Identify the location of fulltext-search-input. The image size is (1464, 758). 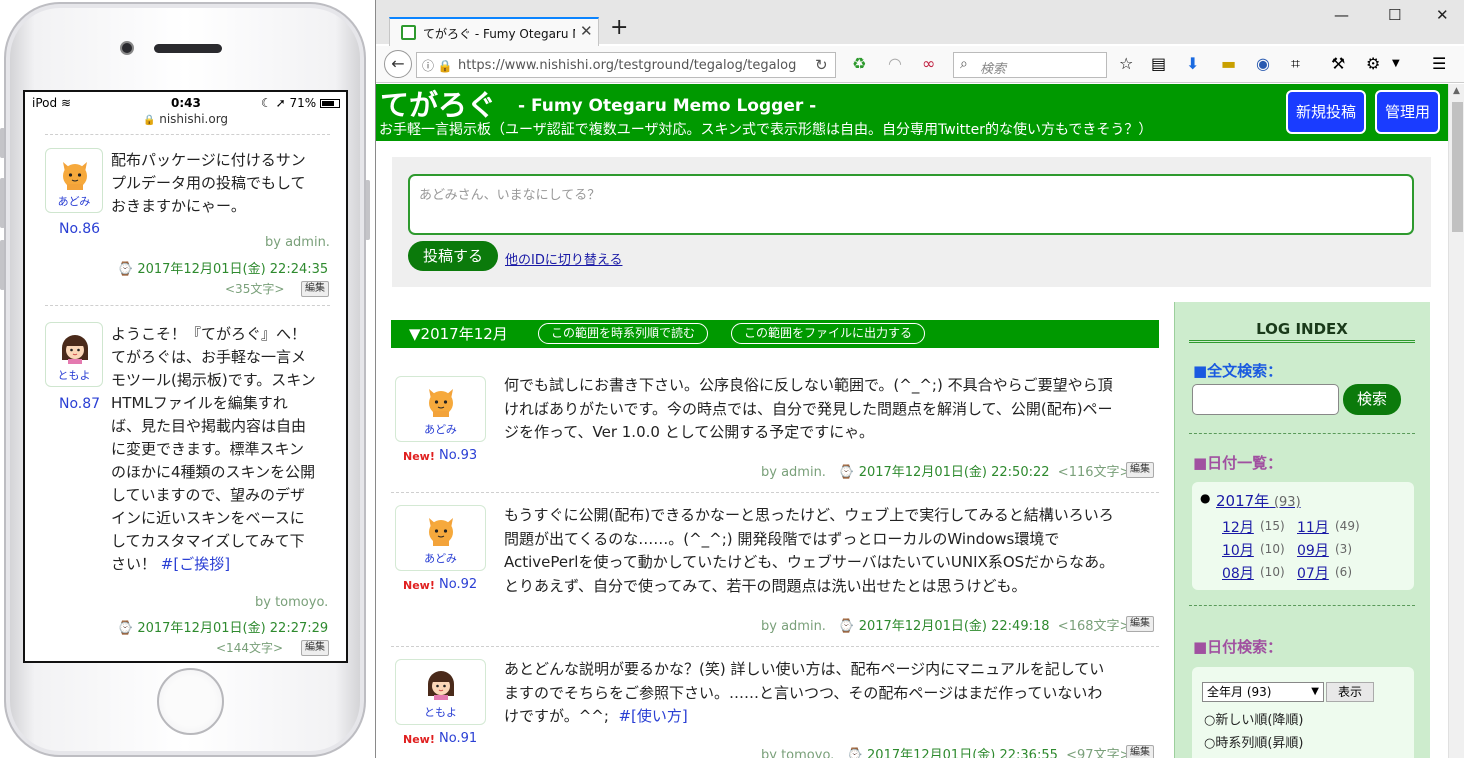
(1265, 399).